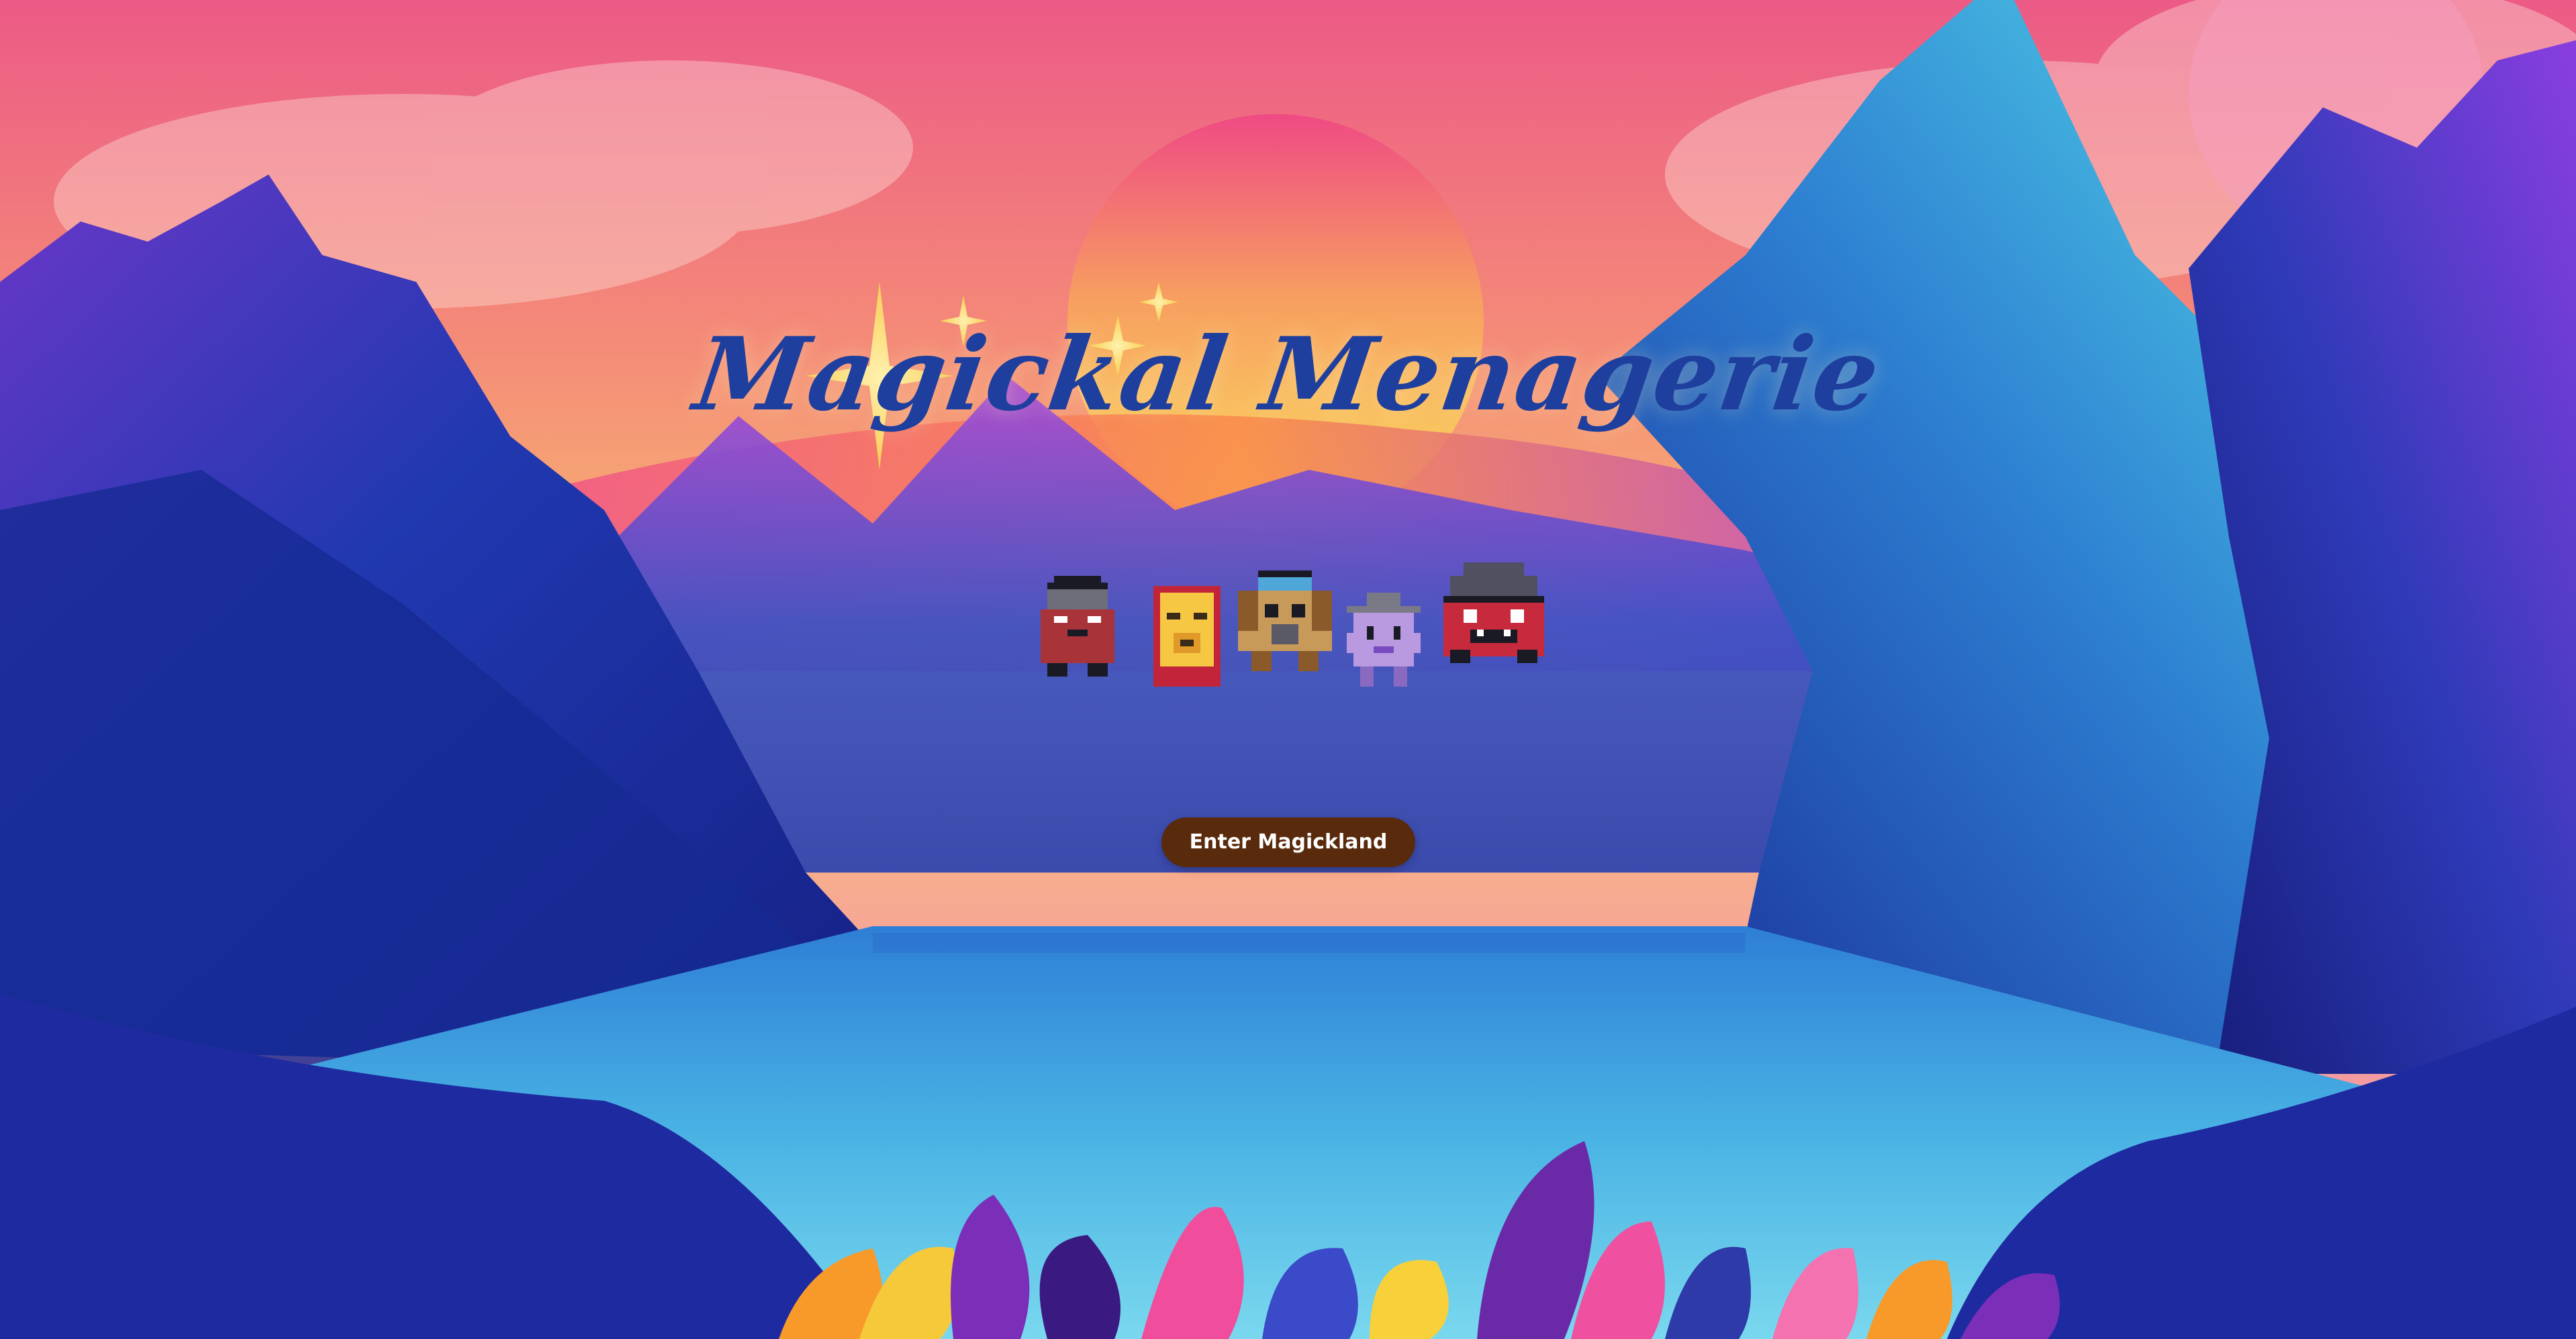  Describe the element at coordinates (1493, 613) in the screenshot. I see `red-spiky-critter-icon` at that location.